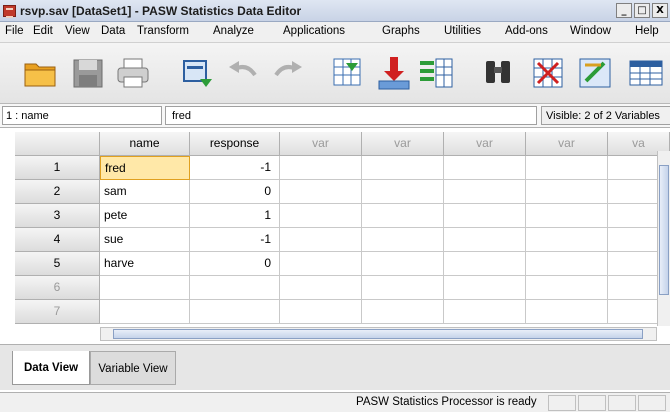  I want to click on vertical-scrollbar, so click(663, 238).